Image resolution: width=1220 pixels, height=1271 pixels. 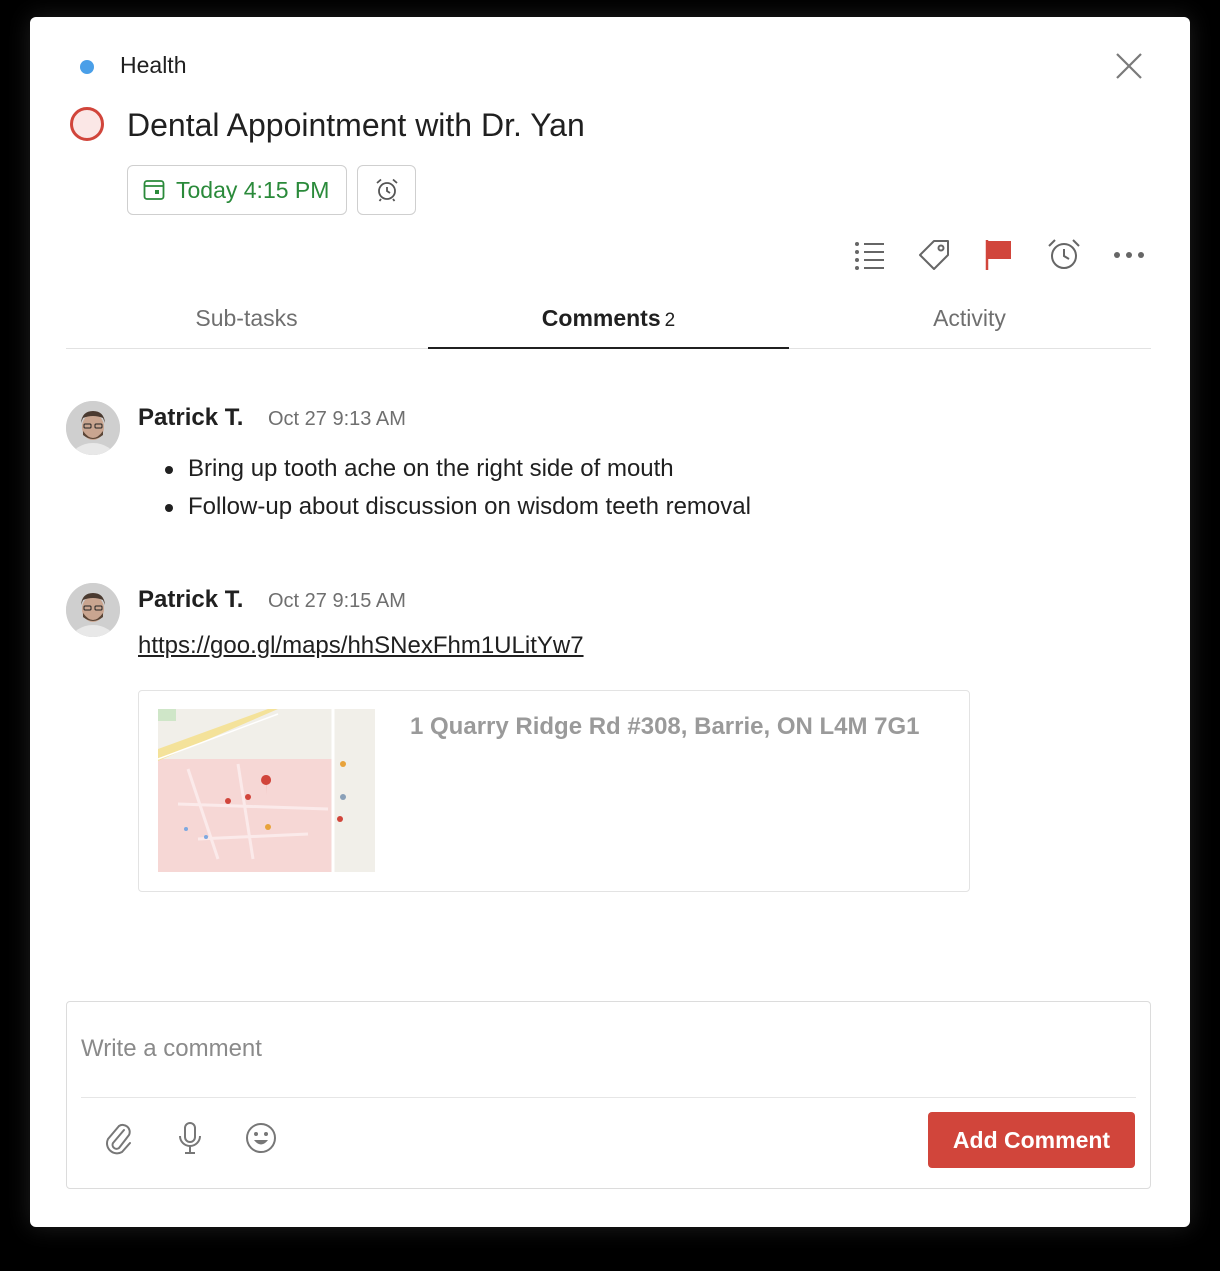 I want to click on more-actions-button, so click(x=1129, y=255).